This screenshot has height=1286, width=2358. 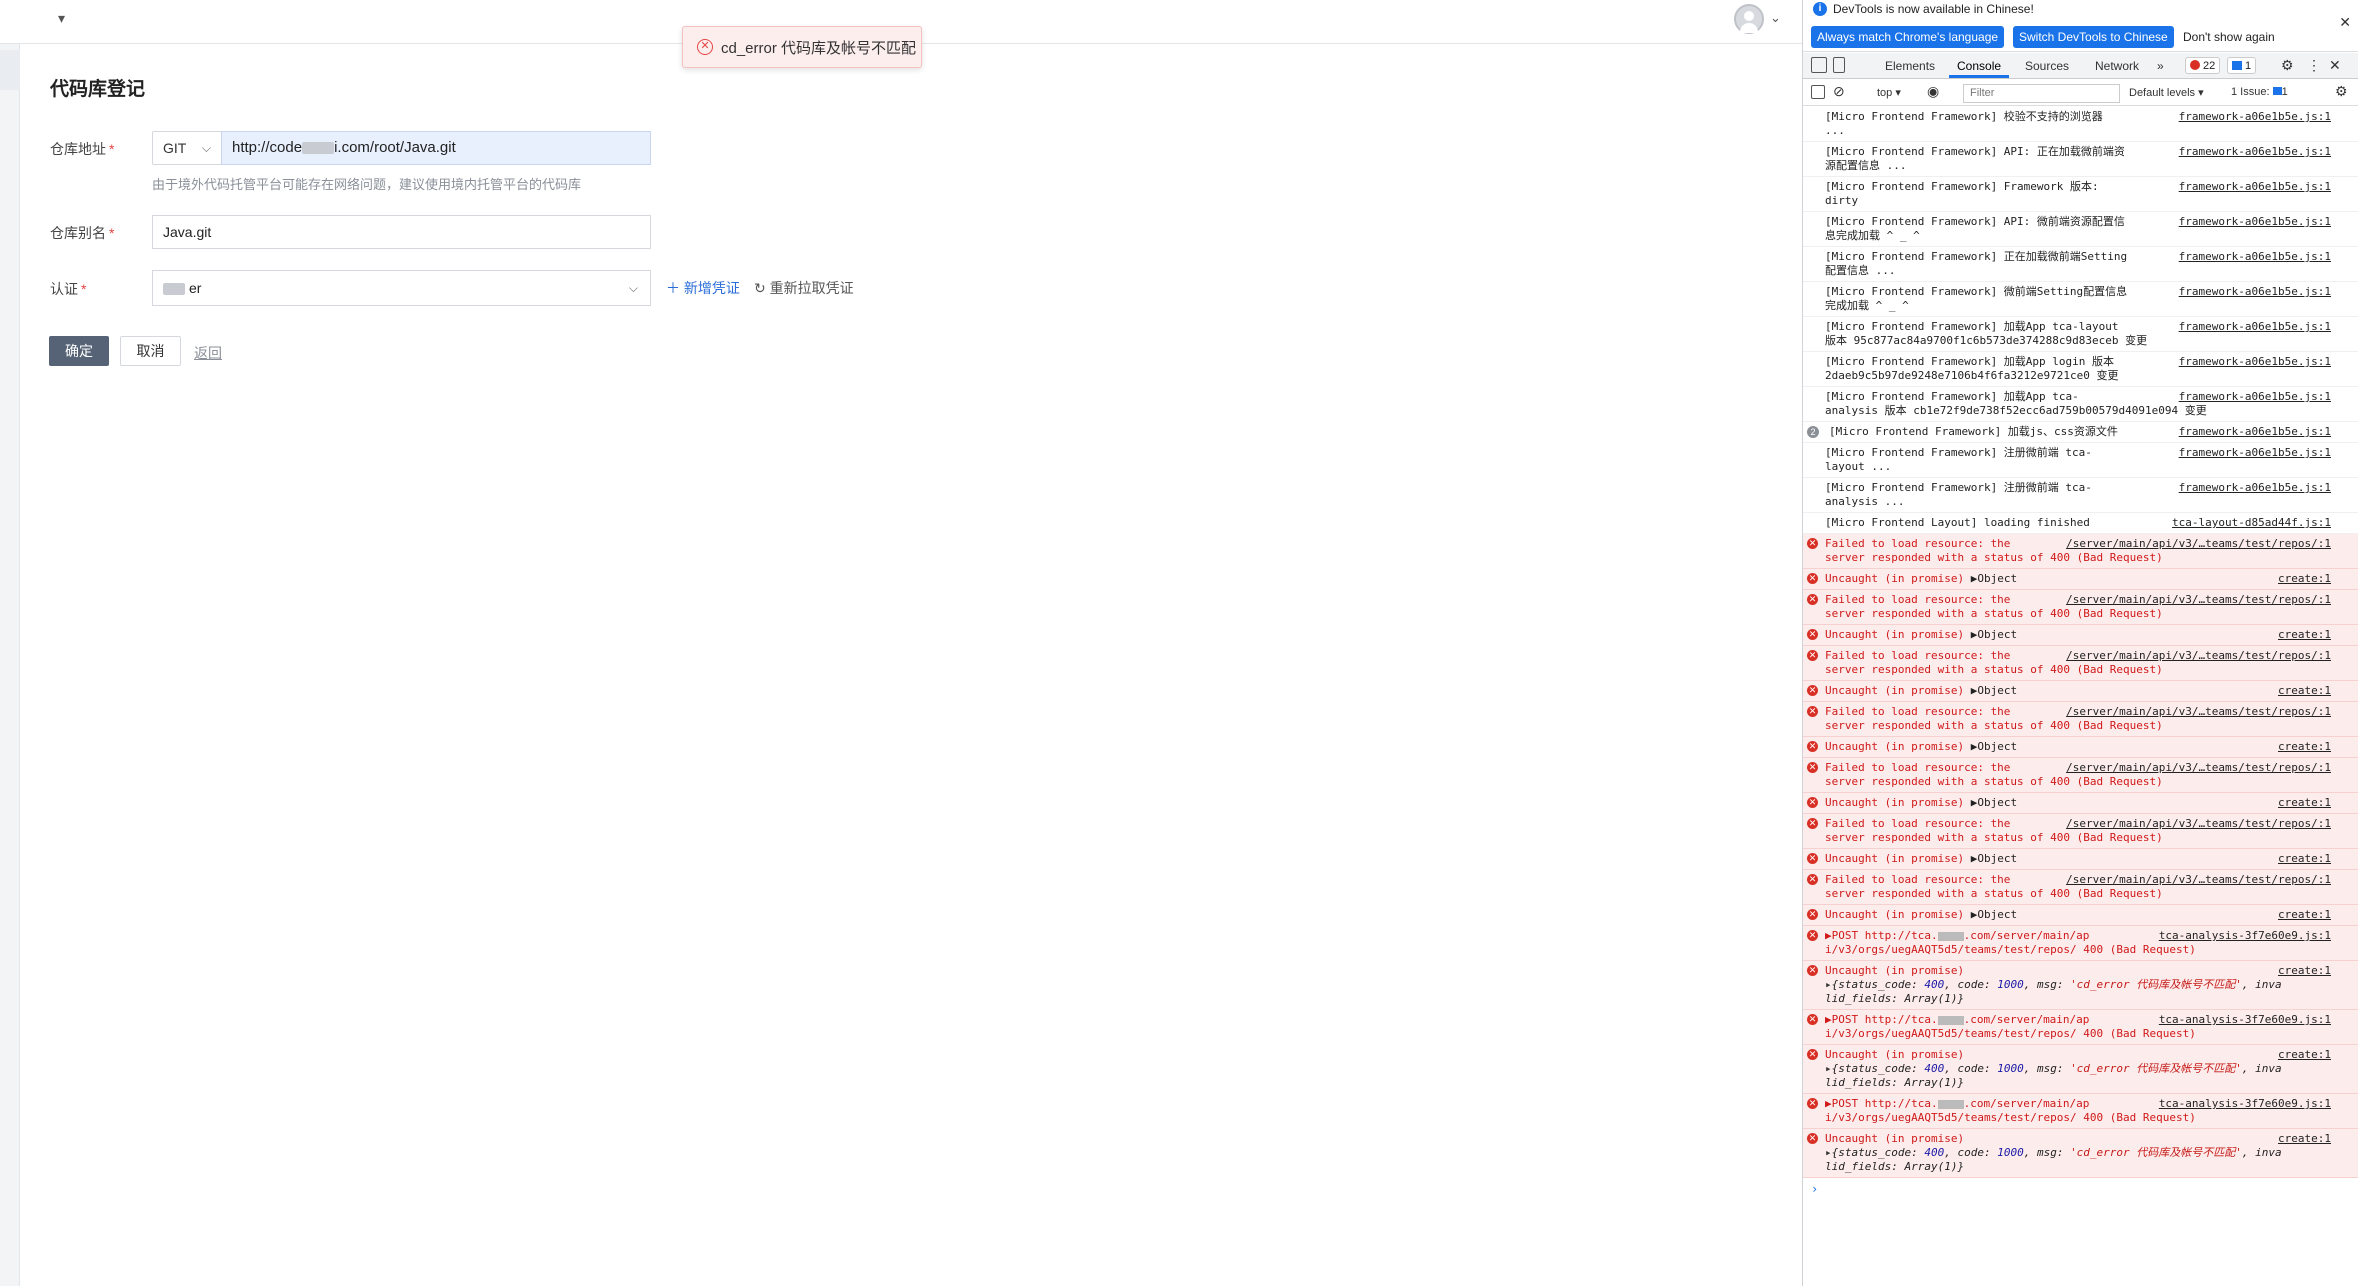 I want to click on sidebar-toggle-icon, so click(x=1818, y=92).